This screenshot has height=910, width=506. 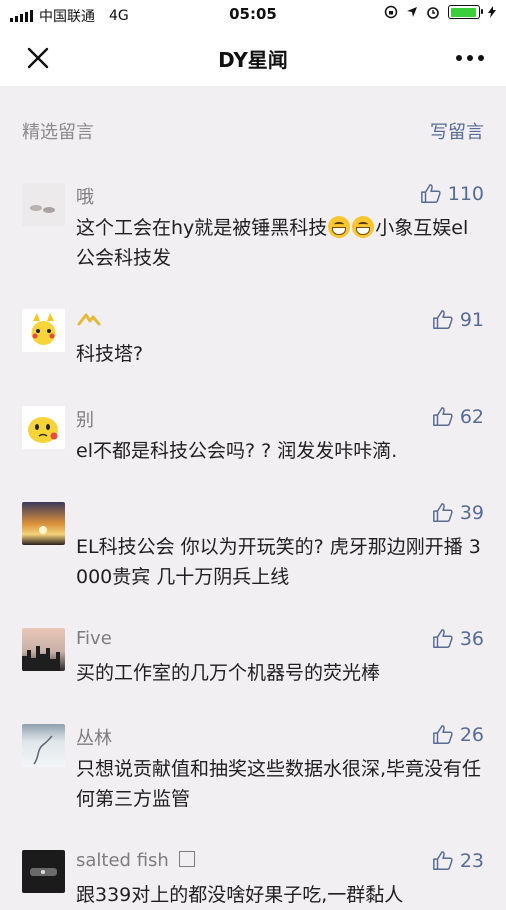 I want to click on comment-text-part: 这个工会在hy就是被锤黑科技, so click(x=202, y=228).